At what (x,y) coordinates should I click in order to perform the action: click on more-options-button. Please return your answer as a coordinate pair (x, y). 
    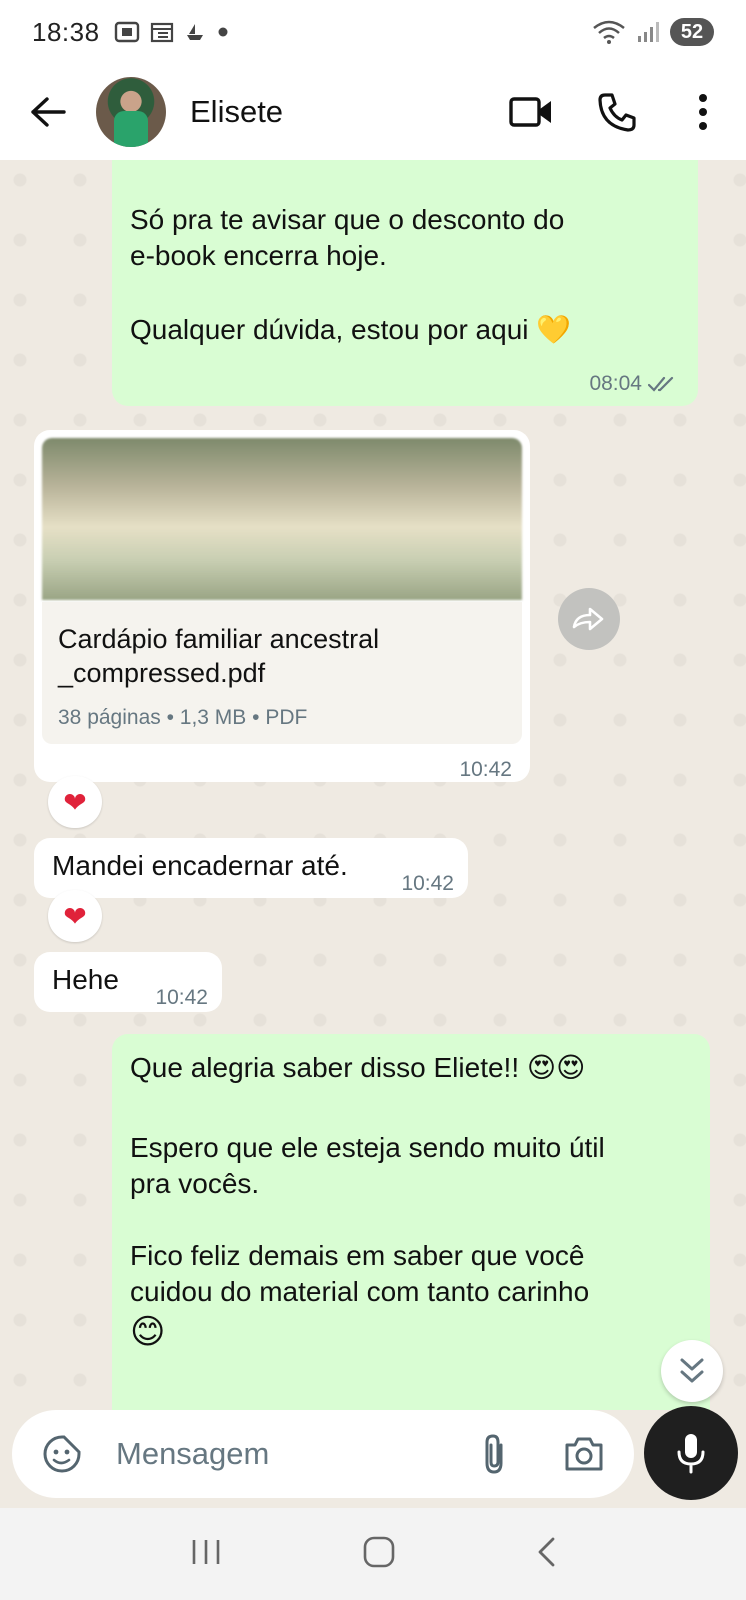
    Looking at the image, I should click on (703, 112).